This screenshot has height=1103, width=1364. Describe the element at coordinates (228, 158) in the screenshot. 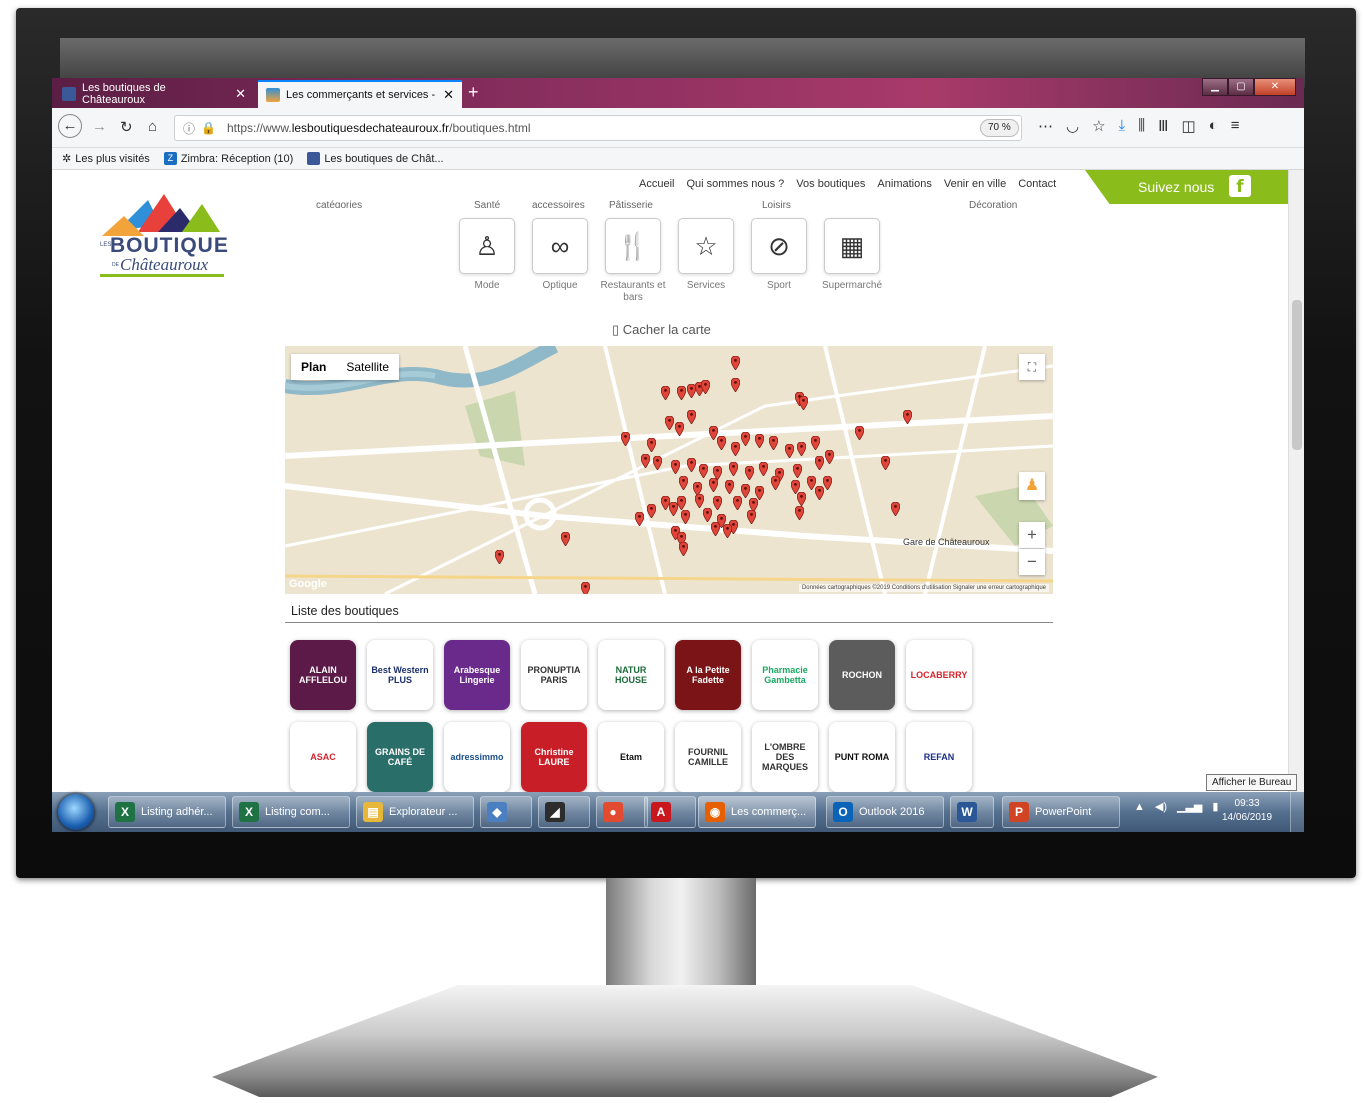

I see `bookmark-zimbra: Z Zimbra: Réception (10)` at that location.